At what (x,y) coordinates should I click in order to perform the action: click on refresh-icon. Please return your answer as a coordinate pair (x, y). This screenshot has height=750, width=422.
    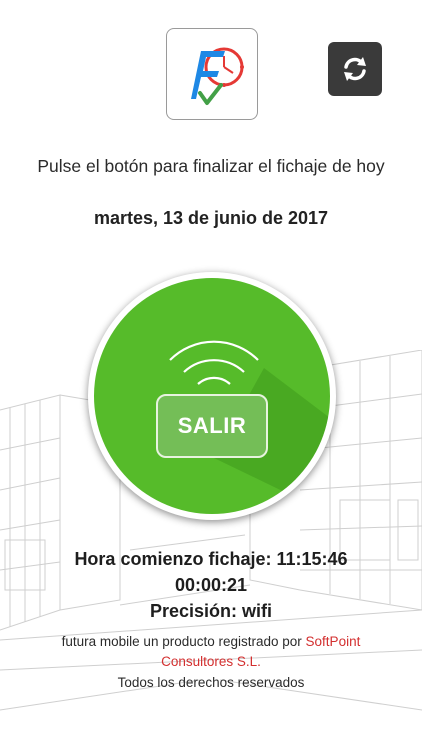
    Looking at the image, I should click on (355, 69).